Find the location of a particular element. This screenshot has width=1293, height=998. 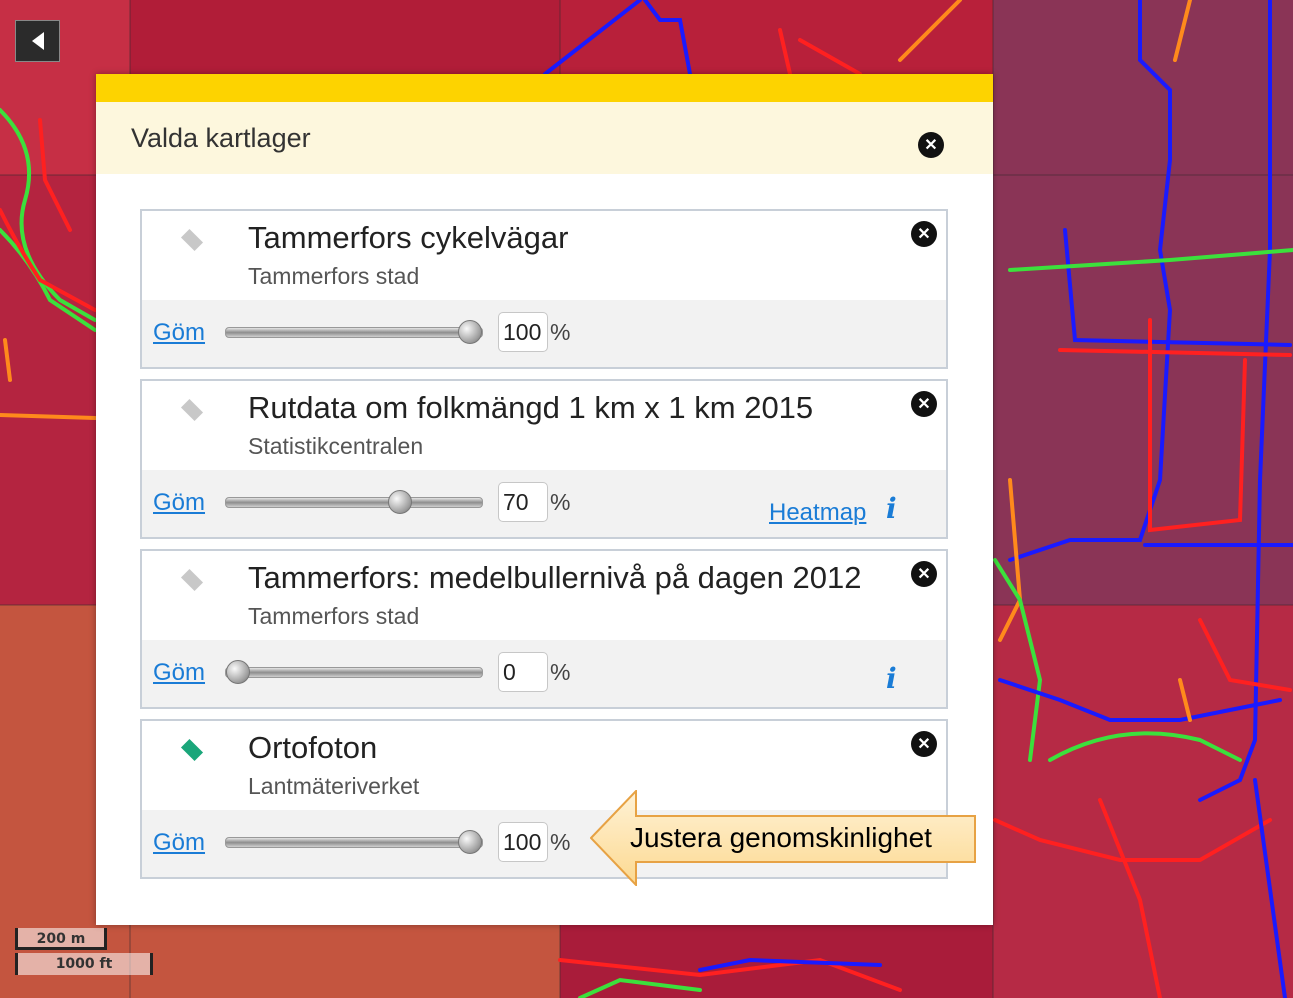

callout-text: Justera genomskinlighet is located at coordinates (781, 837).